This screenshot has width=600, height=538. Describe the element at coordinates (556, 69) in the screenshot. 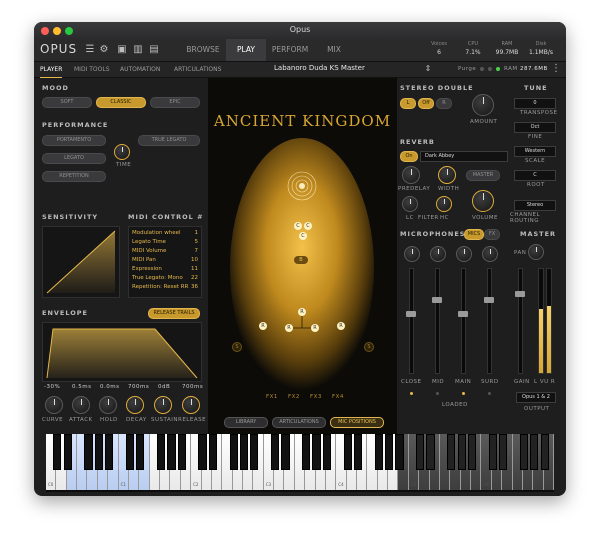

I see `more-options-icon: ⋮` at that location.